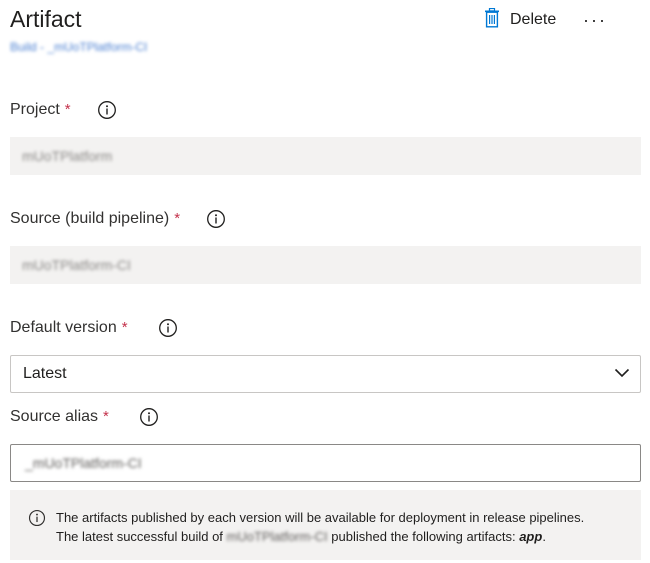  I want to click on delete-button: Delete, so click(520, 20).